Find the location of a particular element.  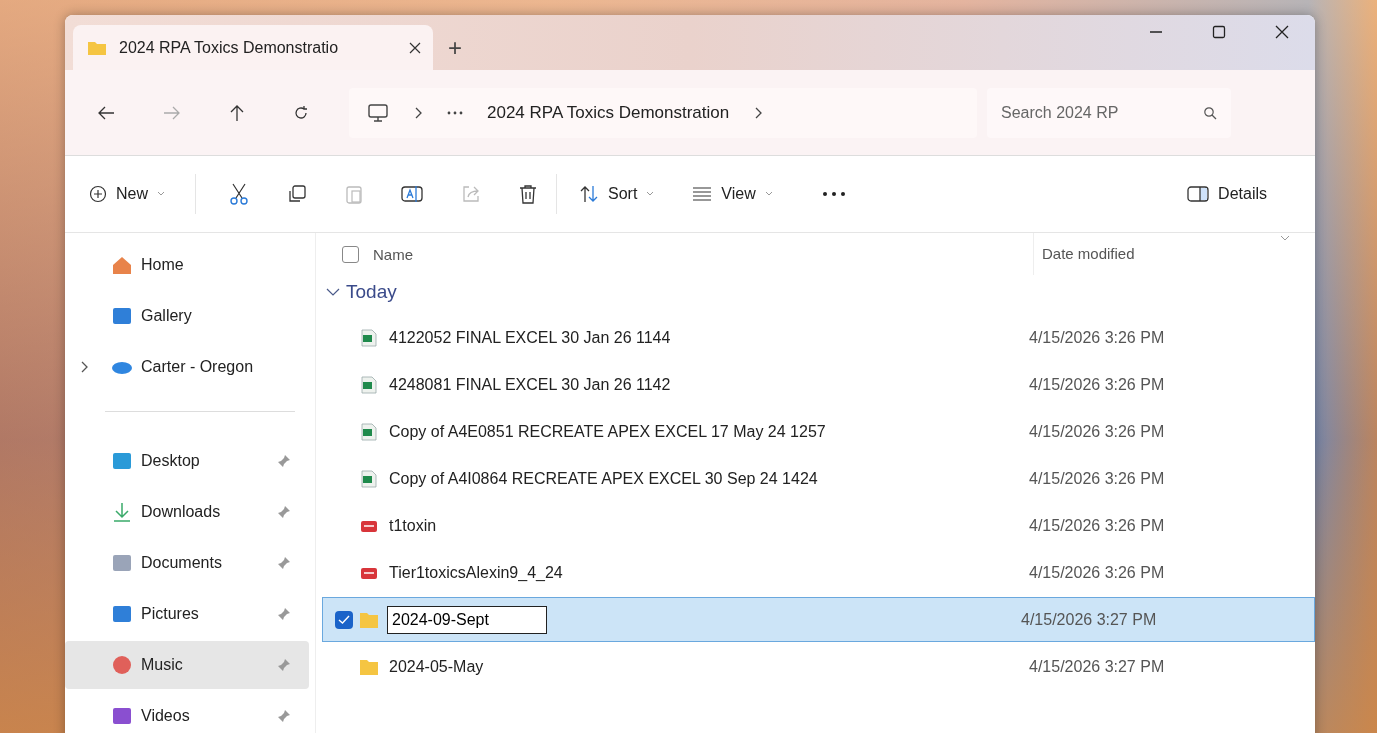

caret-icon is located at coordinates (1285, 238).